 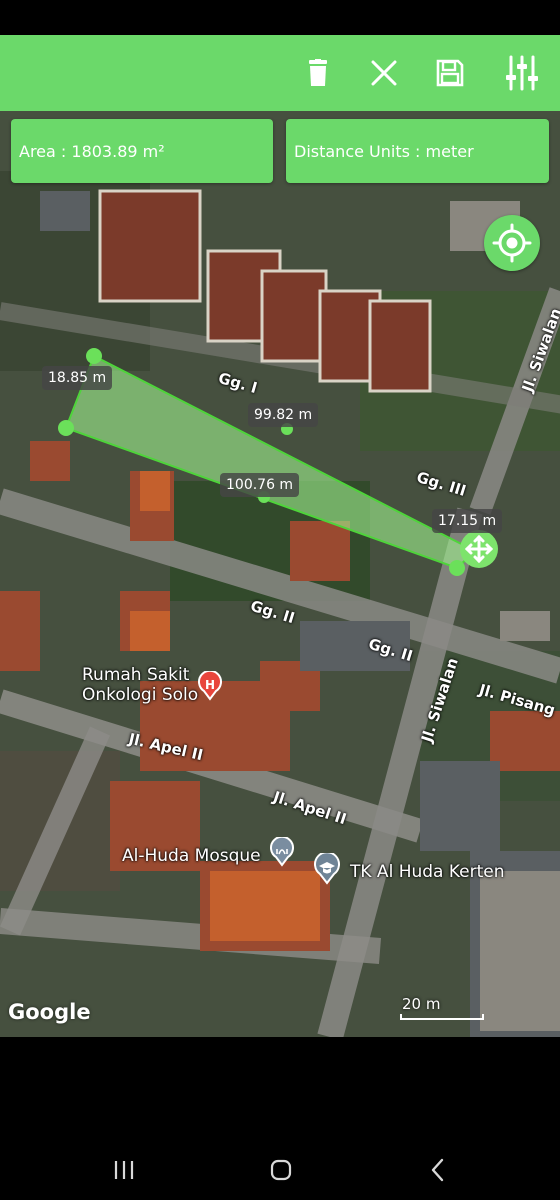 I want to click on school-icon, so click(x=327, y=869).